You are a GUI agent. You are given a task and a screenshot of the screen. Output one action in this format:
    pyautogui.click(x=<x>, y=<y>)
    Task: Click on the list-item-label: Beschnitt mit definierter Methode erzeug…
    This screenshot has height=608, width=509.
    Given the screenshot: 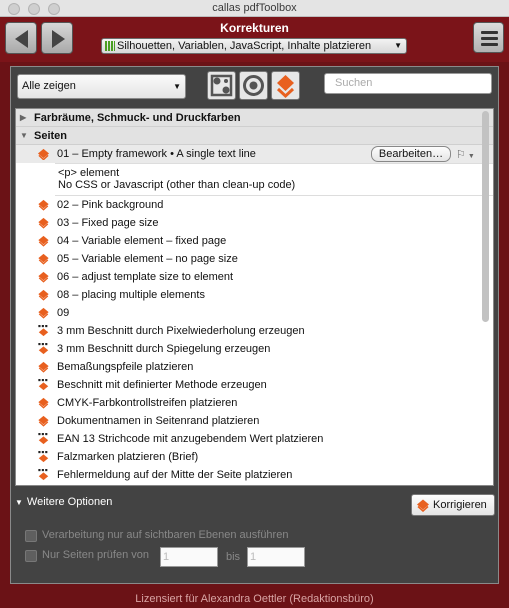 What is the action you would take?
    pyautogui.click(x=162, y=385)
    